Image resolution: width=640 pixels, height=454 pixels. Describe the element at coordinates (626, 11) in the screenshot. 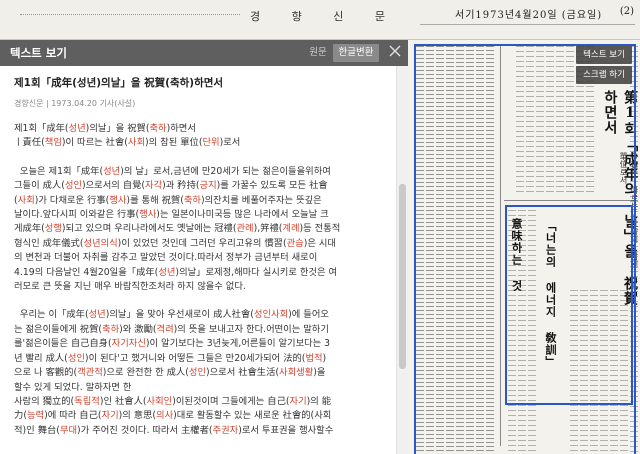

I see `newspaper-page-number: (2)` at that location.